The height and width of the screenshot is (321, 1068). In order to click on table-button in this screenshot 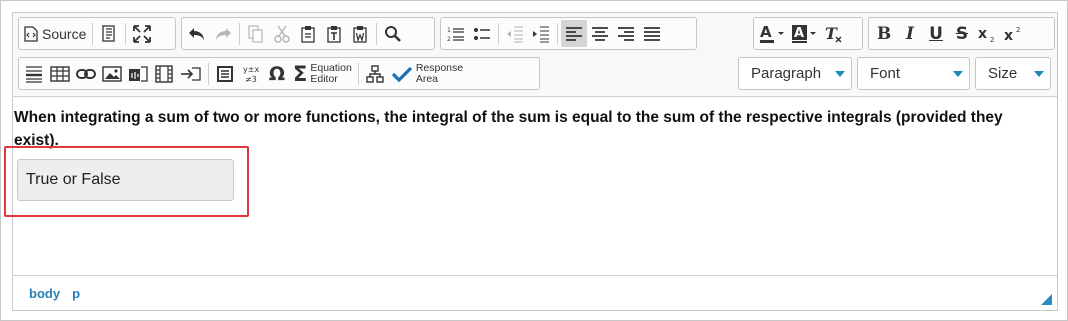, I will do `click(60, 73)`.